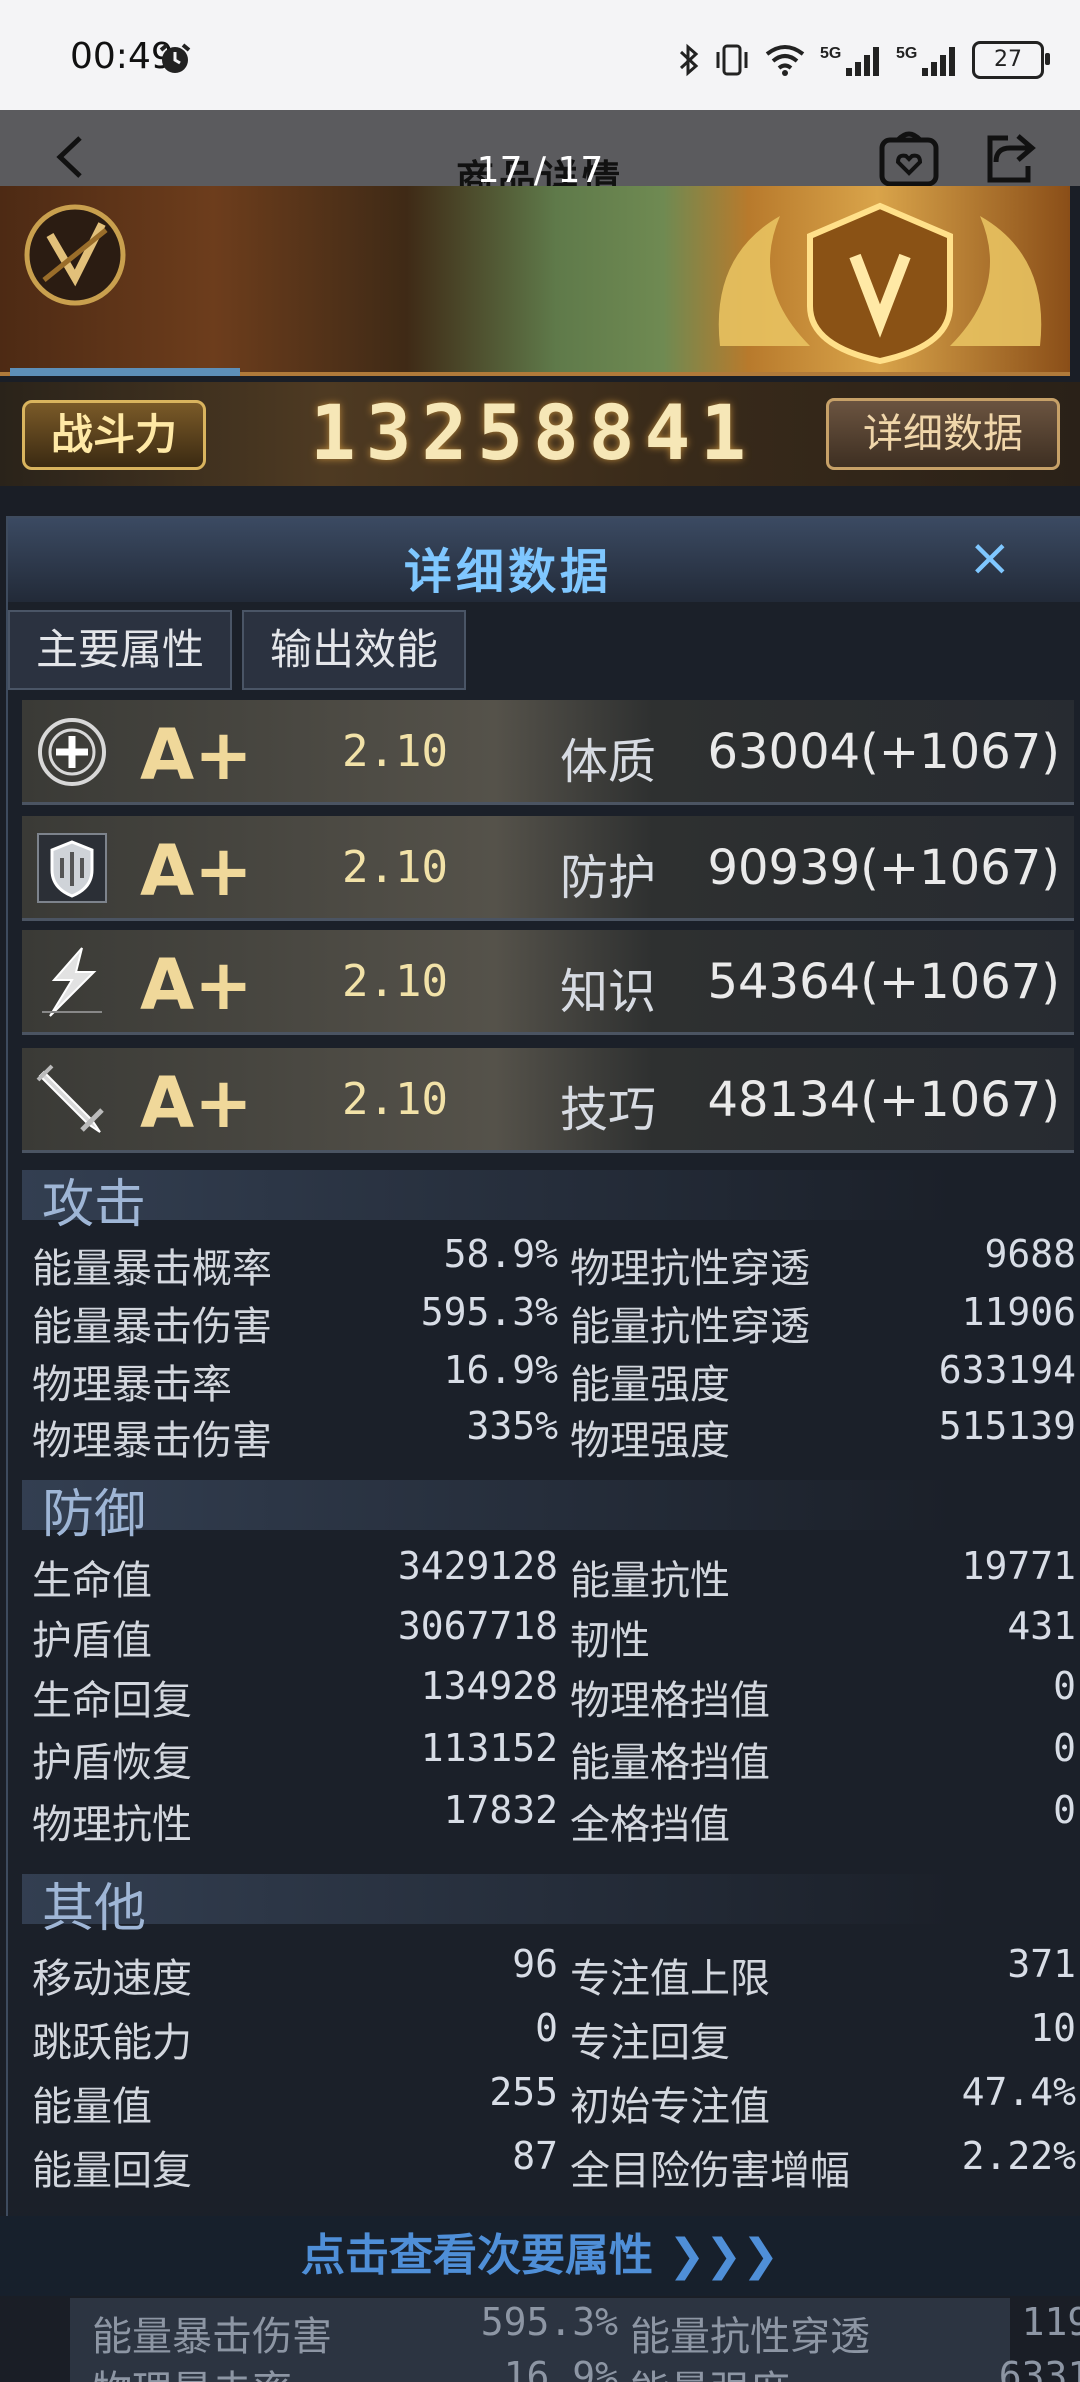  What do you see at coordinates (670, 1701) in the screenshot?
I see `stat-label: 物理格挡值` at bounding box center [670, 1701].